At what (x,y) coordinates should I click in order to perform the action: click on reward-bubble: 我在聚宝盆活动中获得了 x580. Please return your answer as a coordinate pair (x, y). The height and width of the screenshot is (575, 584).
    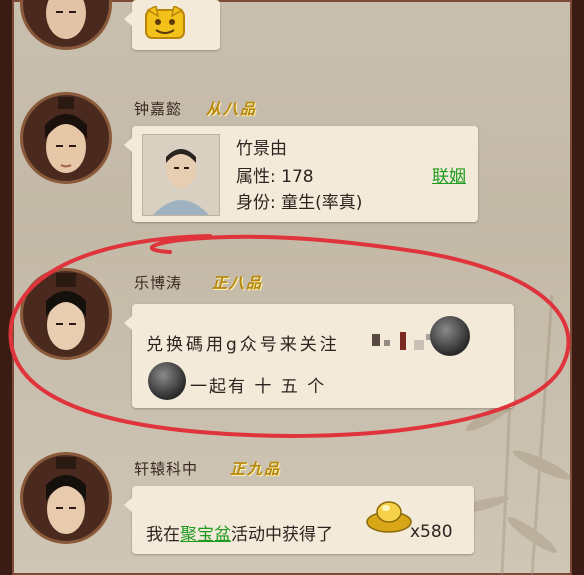
    Looking at the image, I should click on (299, 520).